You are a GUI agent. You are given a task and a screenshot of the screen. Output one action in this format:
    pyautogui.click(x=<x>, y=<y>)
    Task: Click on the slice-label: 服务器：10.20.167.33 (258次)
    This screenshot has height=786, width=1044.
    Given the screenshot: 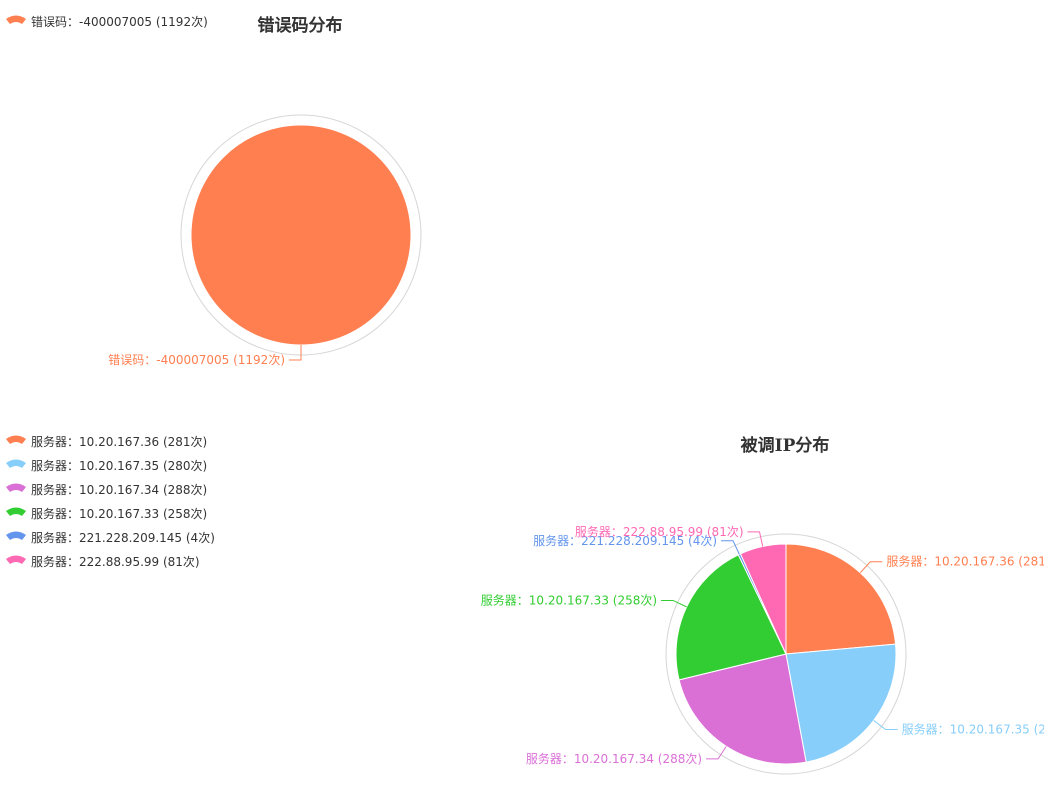 What is the action you would take?
    pyautogui.click(x=569, y=599)
    